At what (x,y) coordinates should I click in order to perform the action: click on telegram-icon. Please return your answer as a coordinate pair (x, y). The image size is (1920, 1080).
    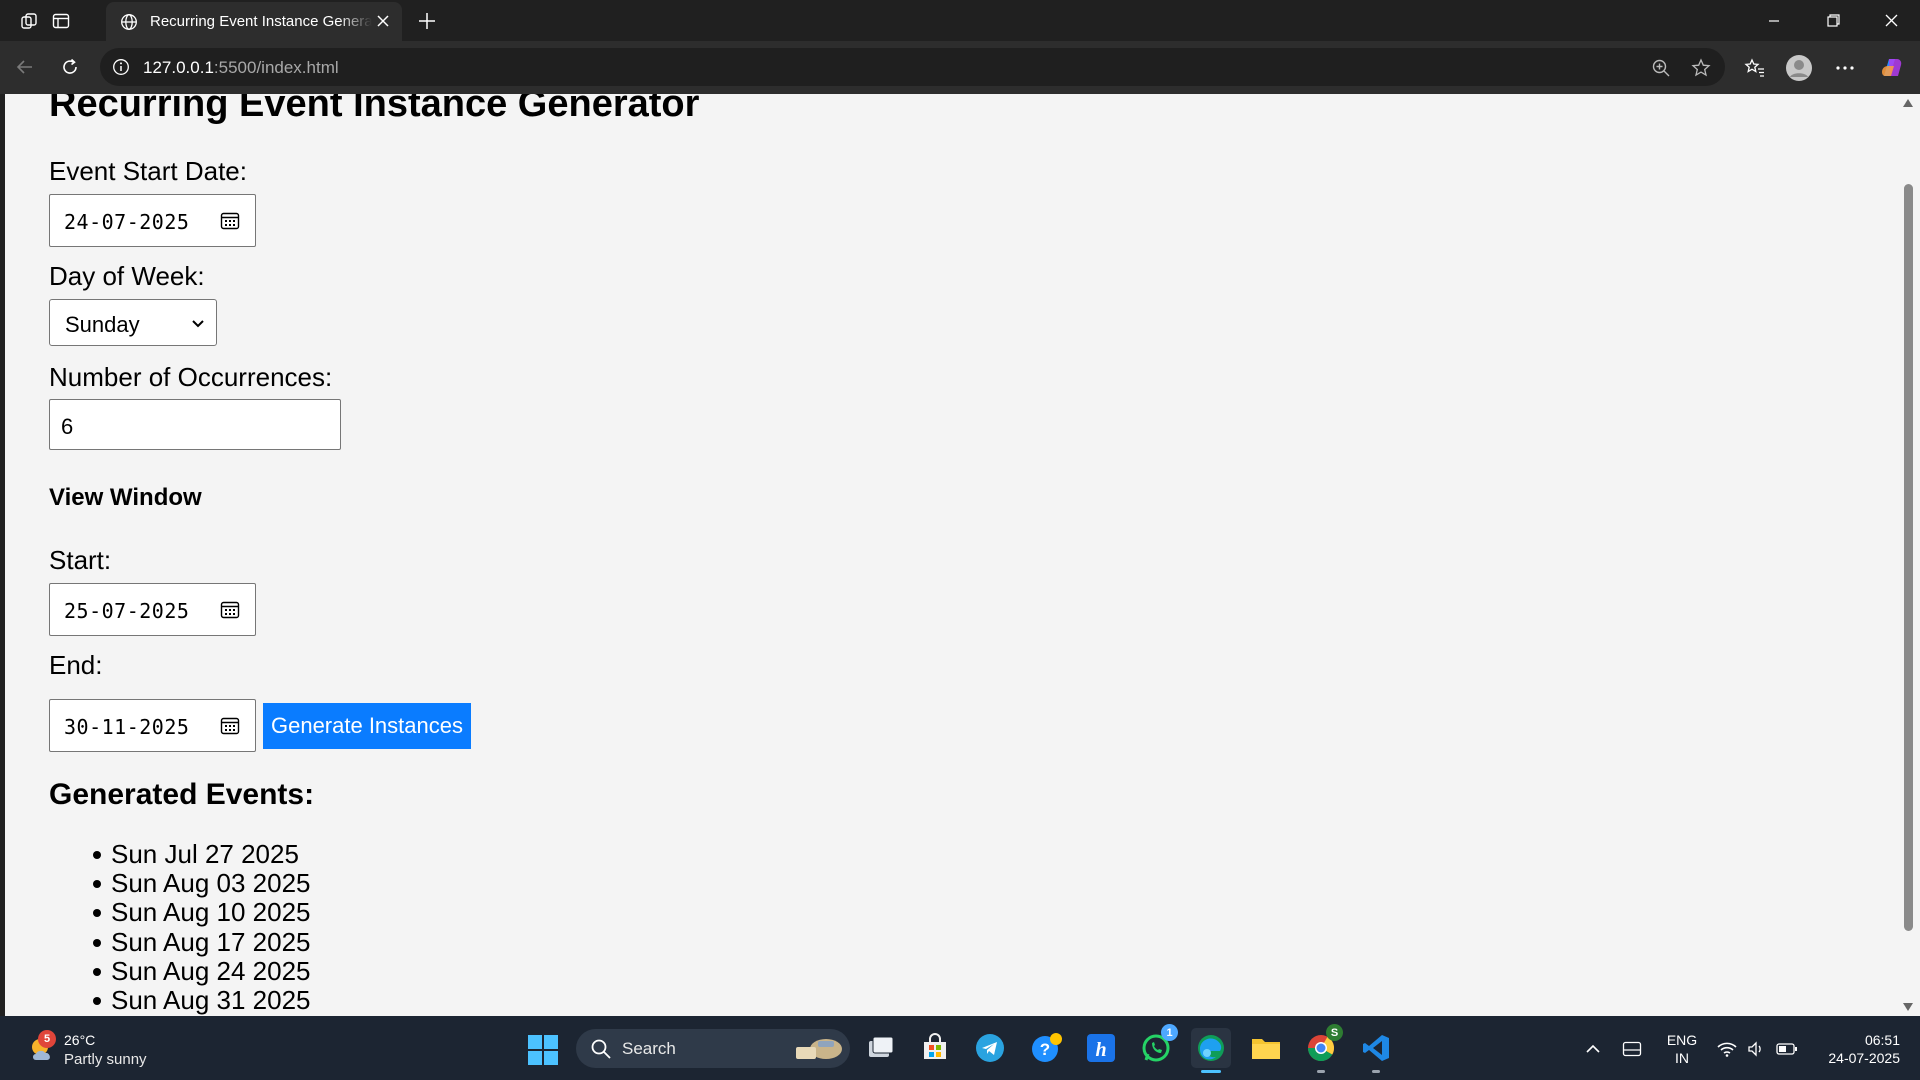
    Looking at the image, I should click on (990, 1048).